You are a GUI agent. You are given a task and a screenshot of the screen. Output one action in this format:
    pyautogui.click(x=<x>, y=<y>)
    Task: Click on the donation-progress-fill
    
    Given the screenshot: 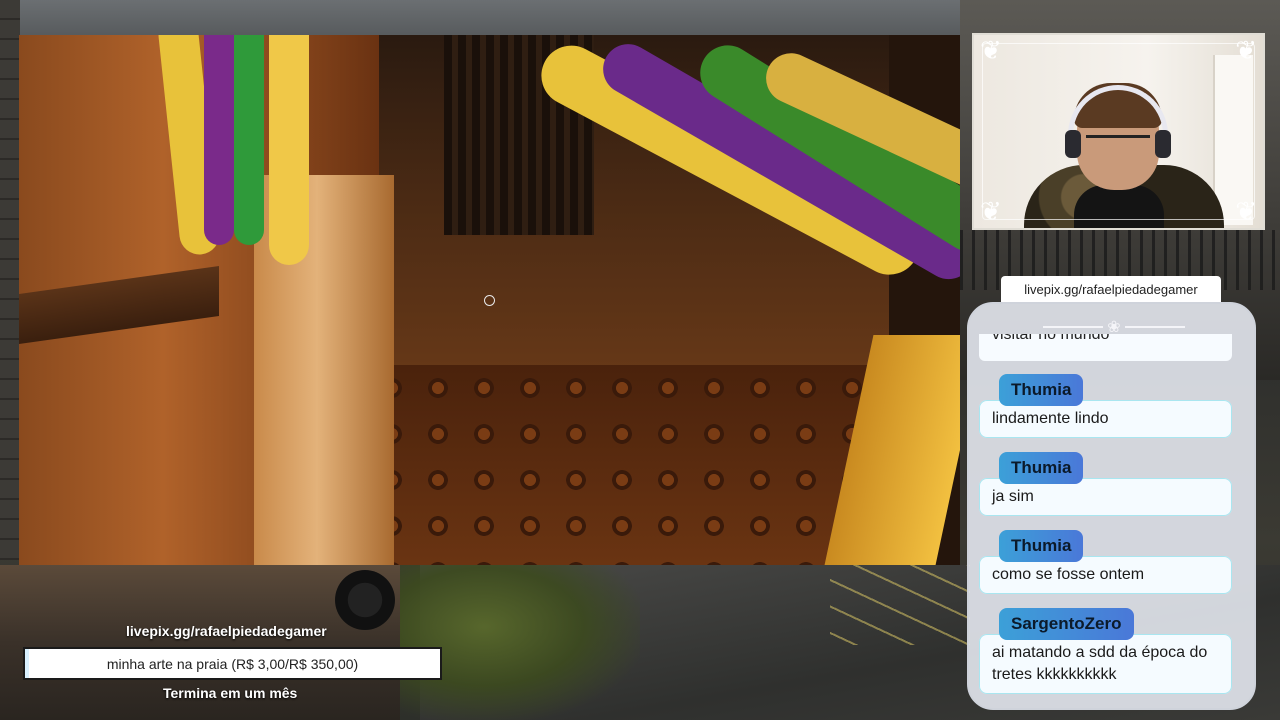 What is the action you would take?
    pyautogui.click(x=27, y=663)
    